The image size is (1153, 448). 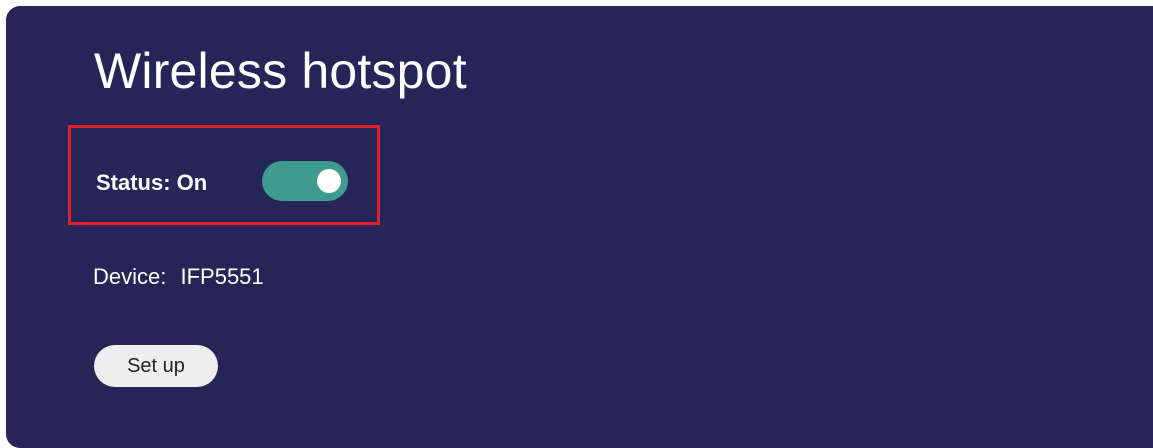 I want to click on status-label: Status: On, so click(x=152, y=182).